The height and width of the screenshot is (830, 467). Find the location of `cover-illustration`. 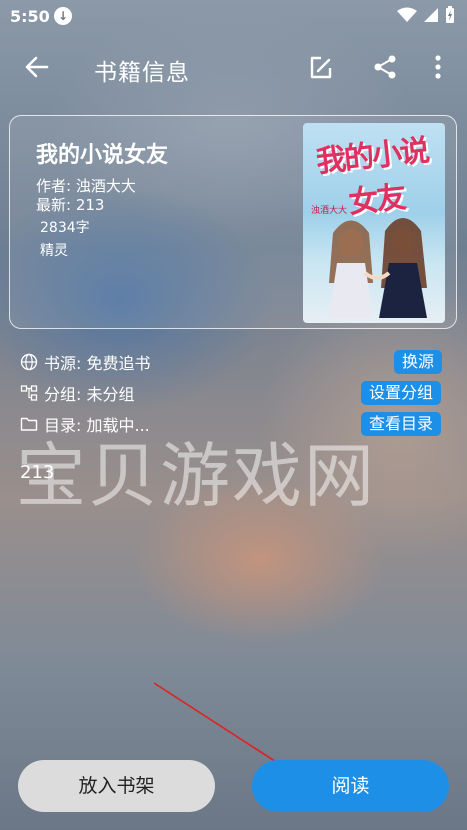

cover-illustration is located at coordinates (378, 268).